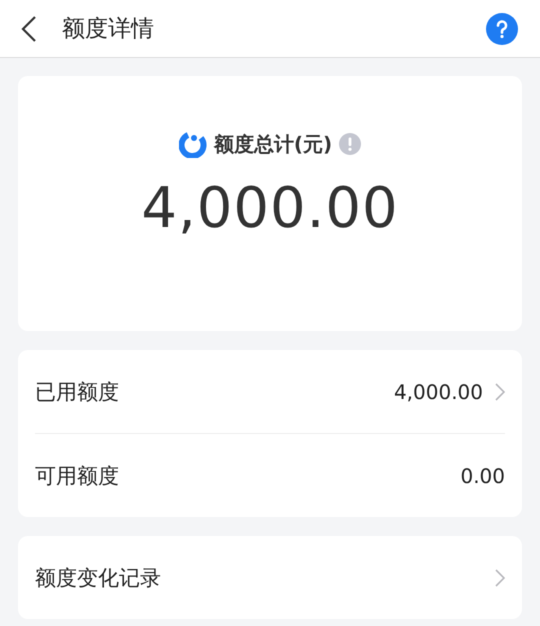  Describe the element at coordinates (502, 28) in the screenshot. I see `help-button` at that location.